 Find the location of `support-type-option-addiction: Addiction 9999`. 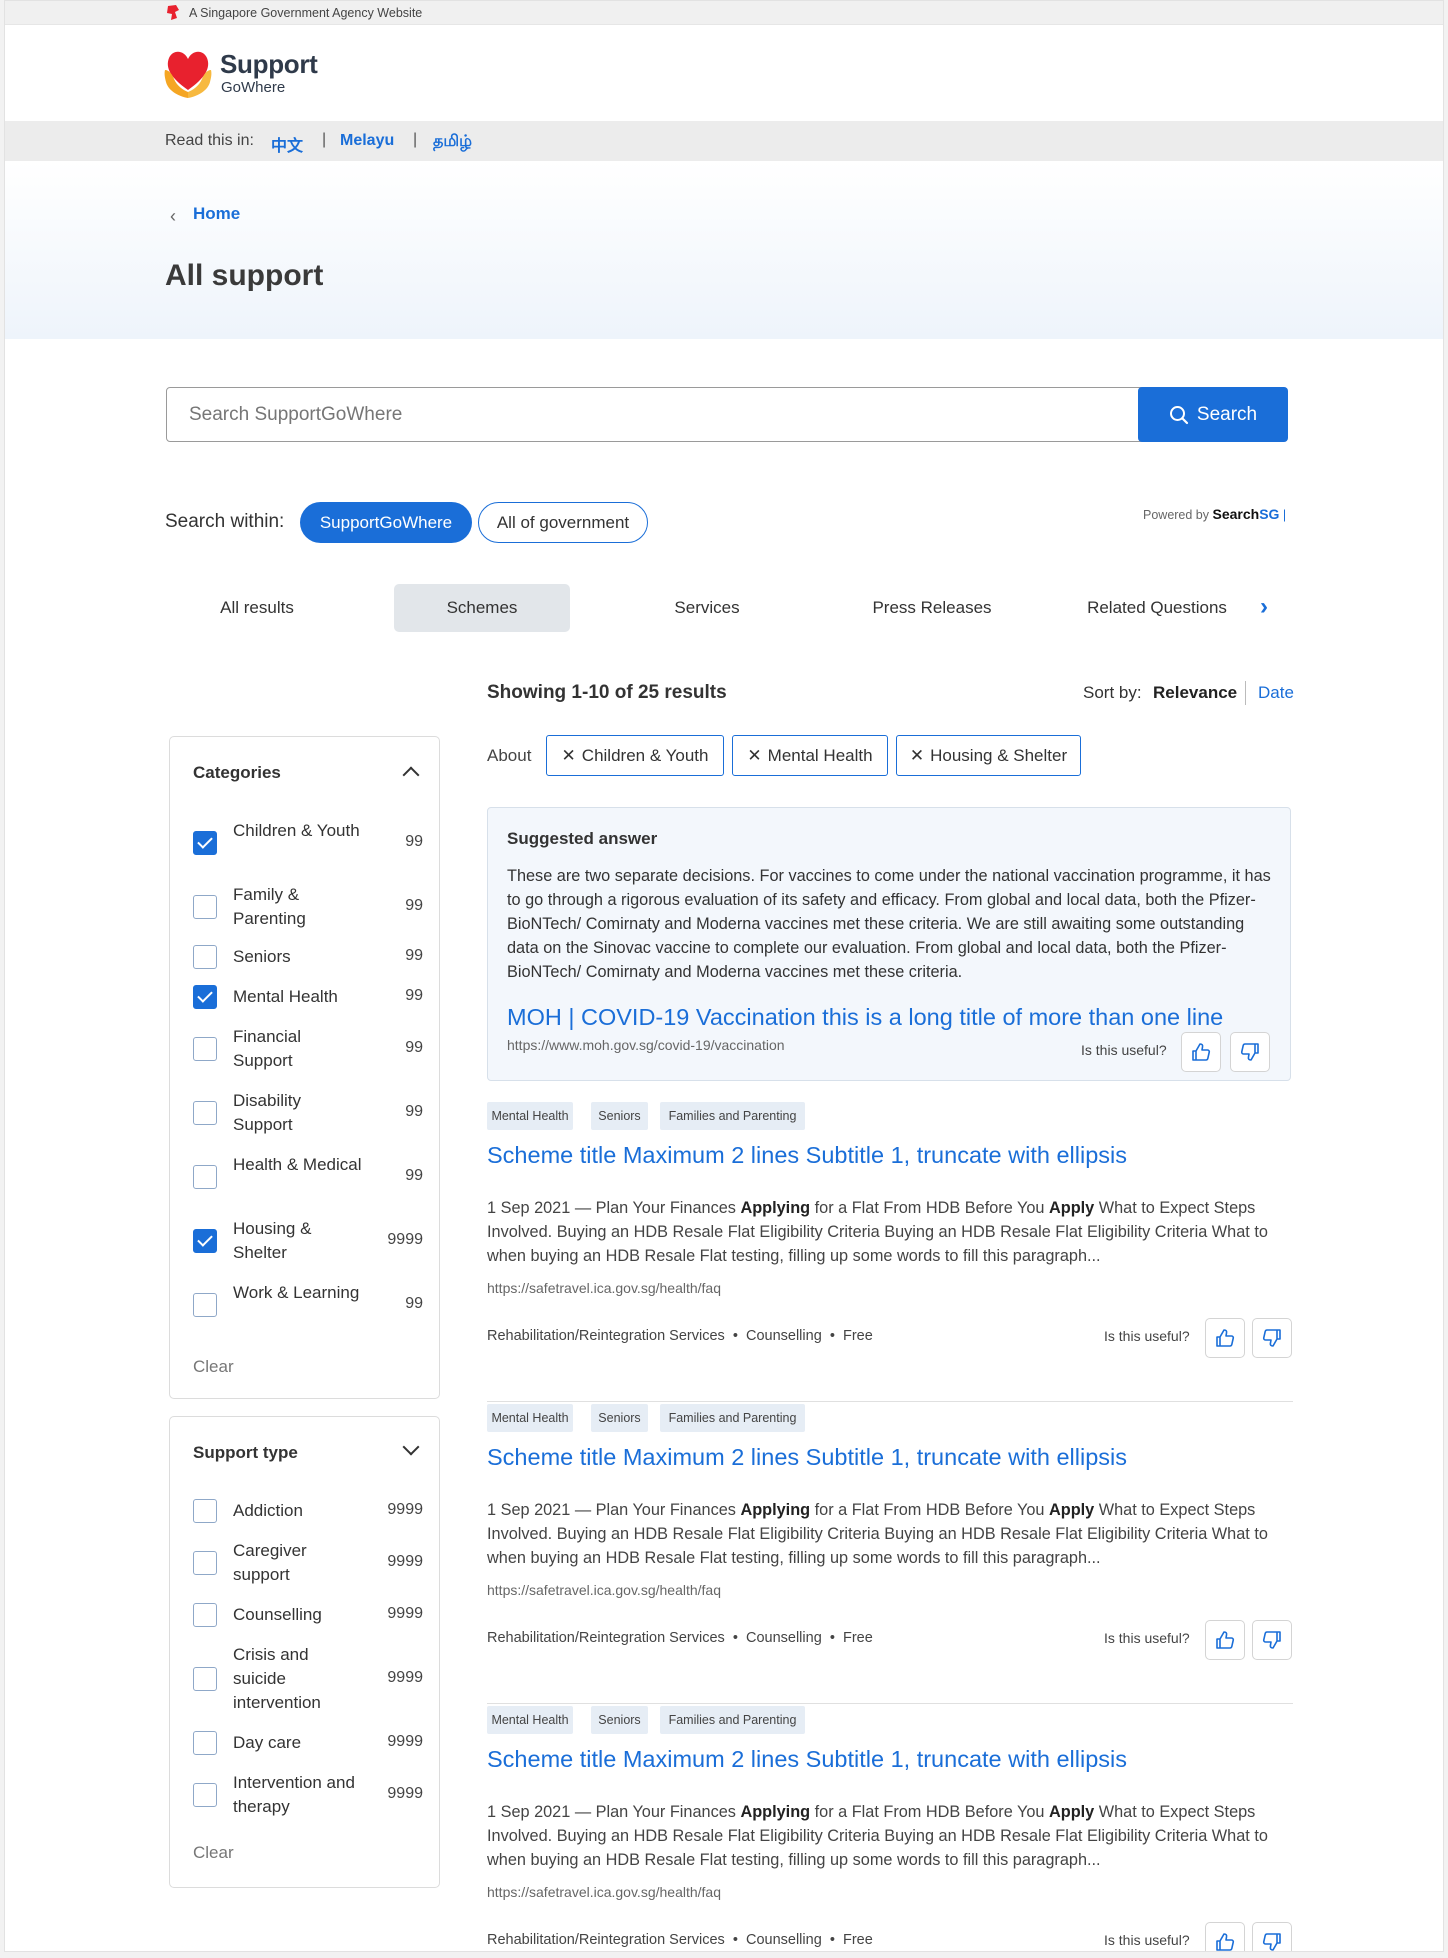

support-type-option-addiction: Addiction 9999 is located at coordinates (308, 1511).